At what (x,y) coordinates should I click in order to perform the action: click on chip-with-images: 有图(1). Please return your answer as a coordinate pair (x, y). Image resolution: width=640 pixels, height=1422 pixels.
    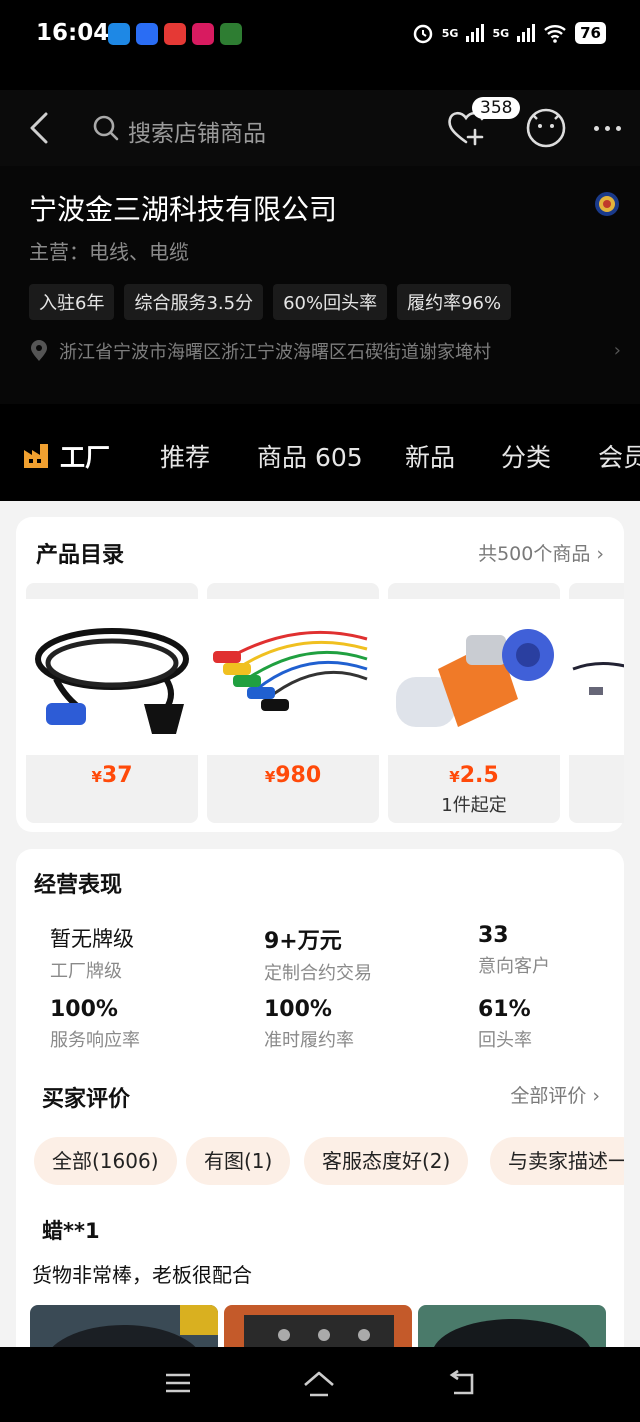
    Looking at the image, I should click on (238, 1161).